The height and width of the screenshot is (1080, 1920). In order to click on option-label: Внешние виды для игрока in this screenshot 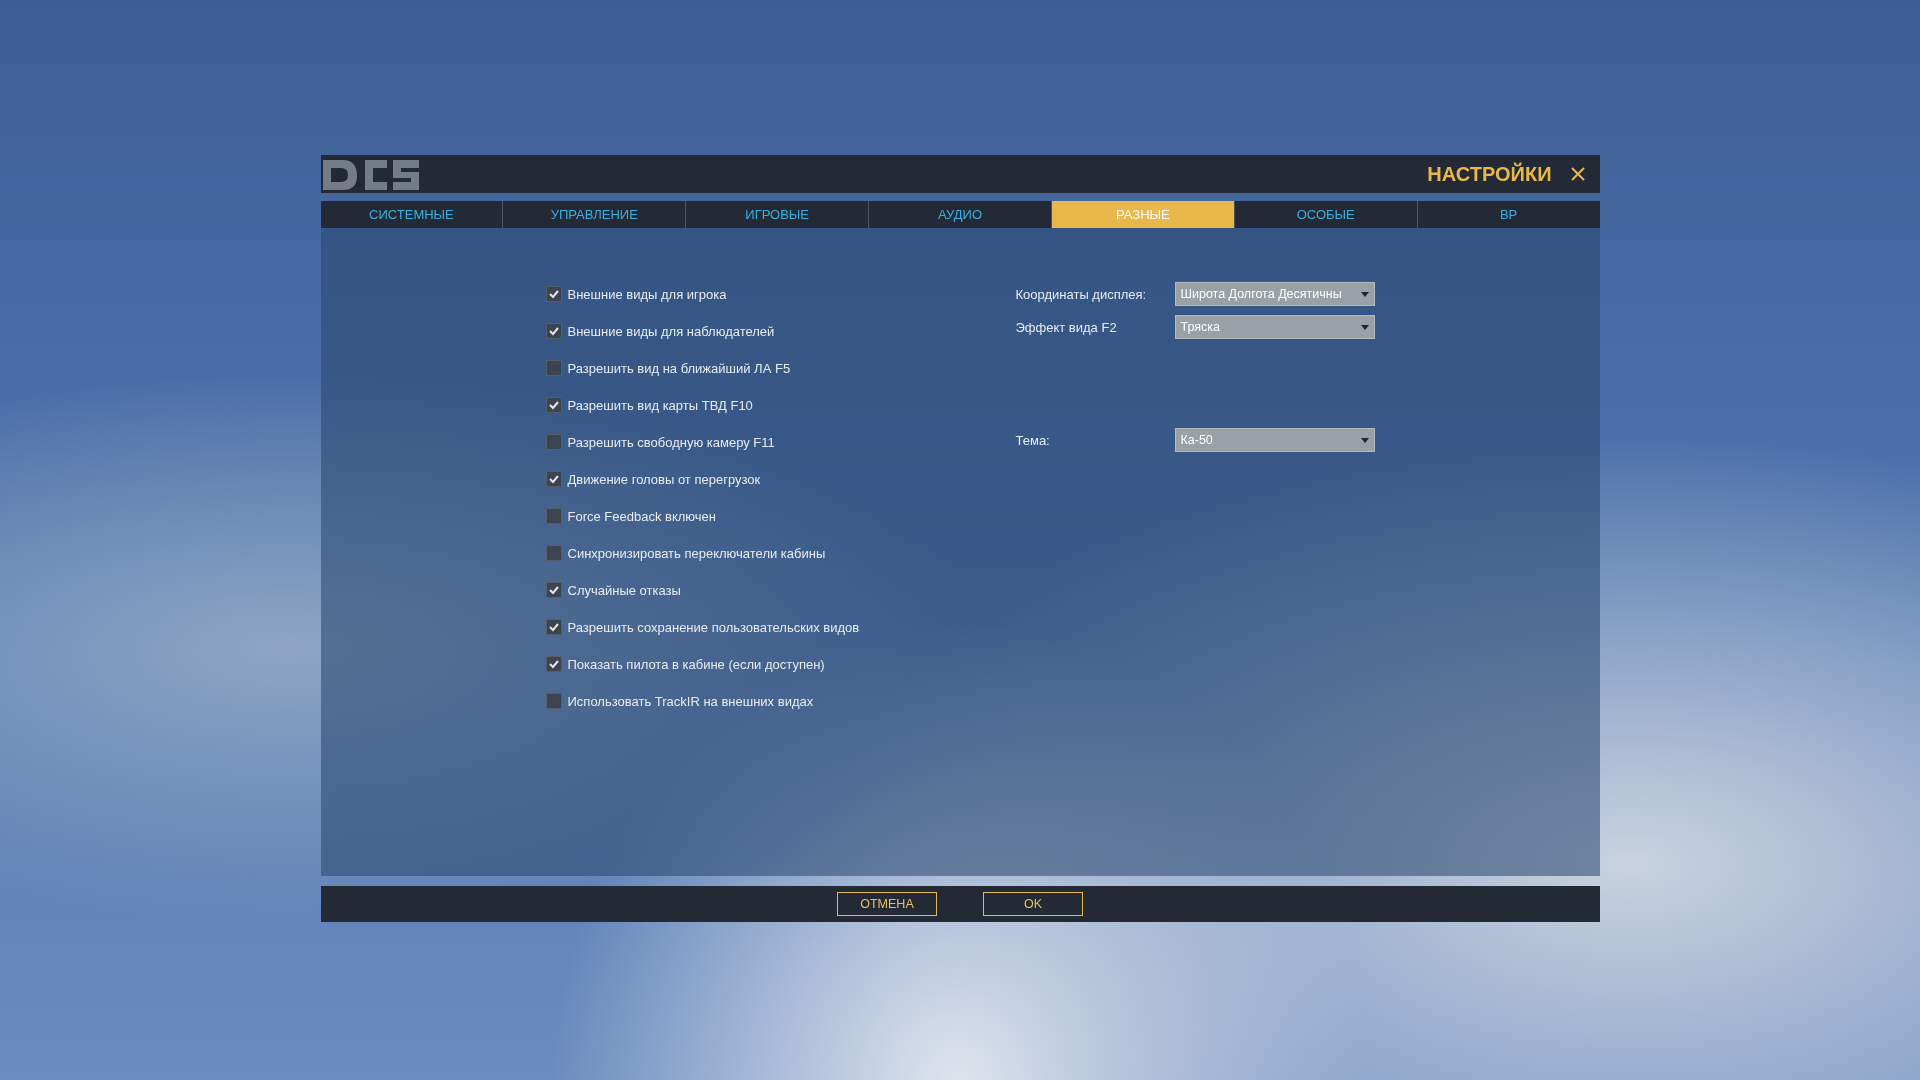, I will do `click(647, 294)`.